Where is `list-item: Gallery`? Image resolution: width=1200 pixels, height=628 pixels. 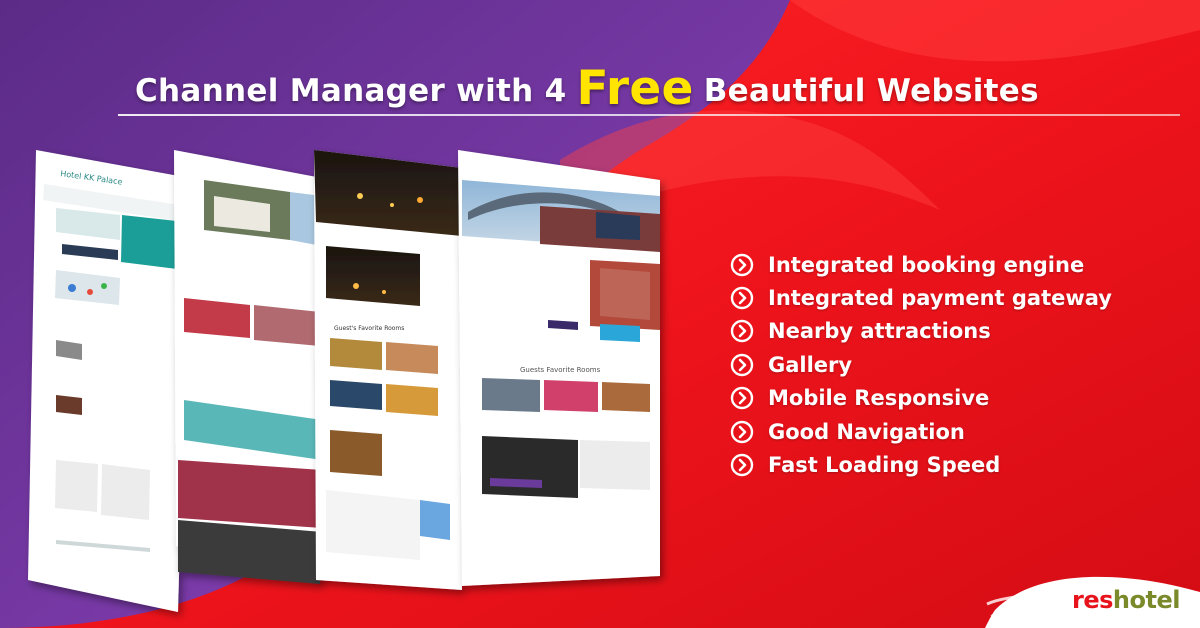
list-item: Gallery is located at coordinates (921, 364).